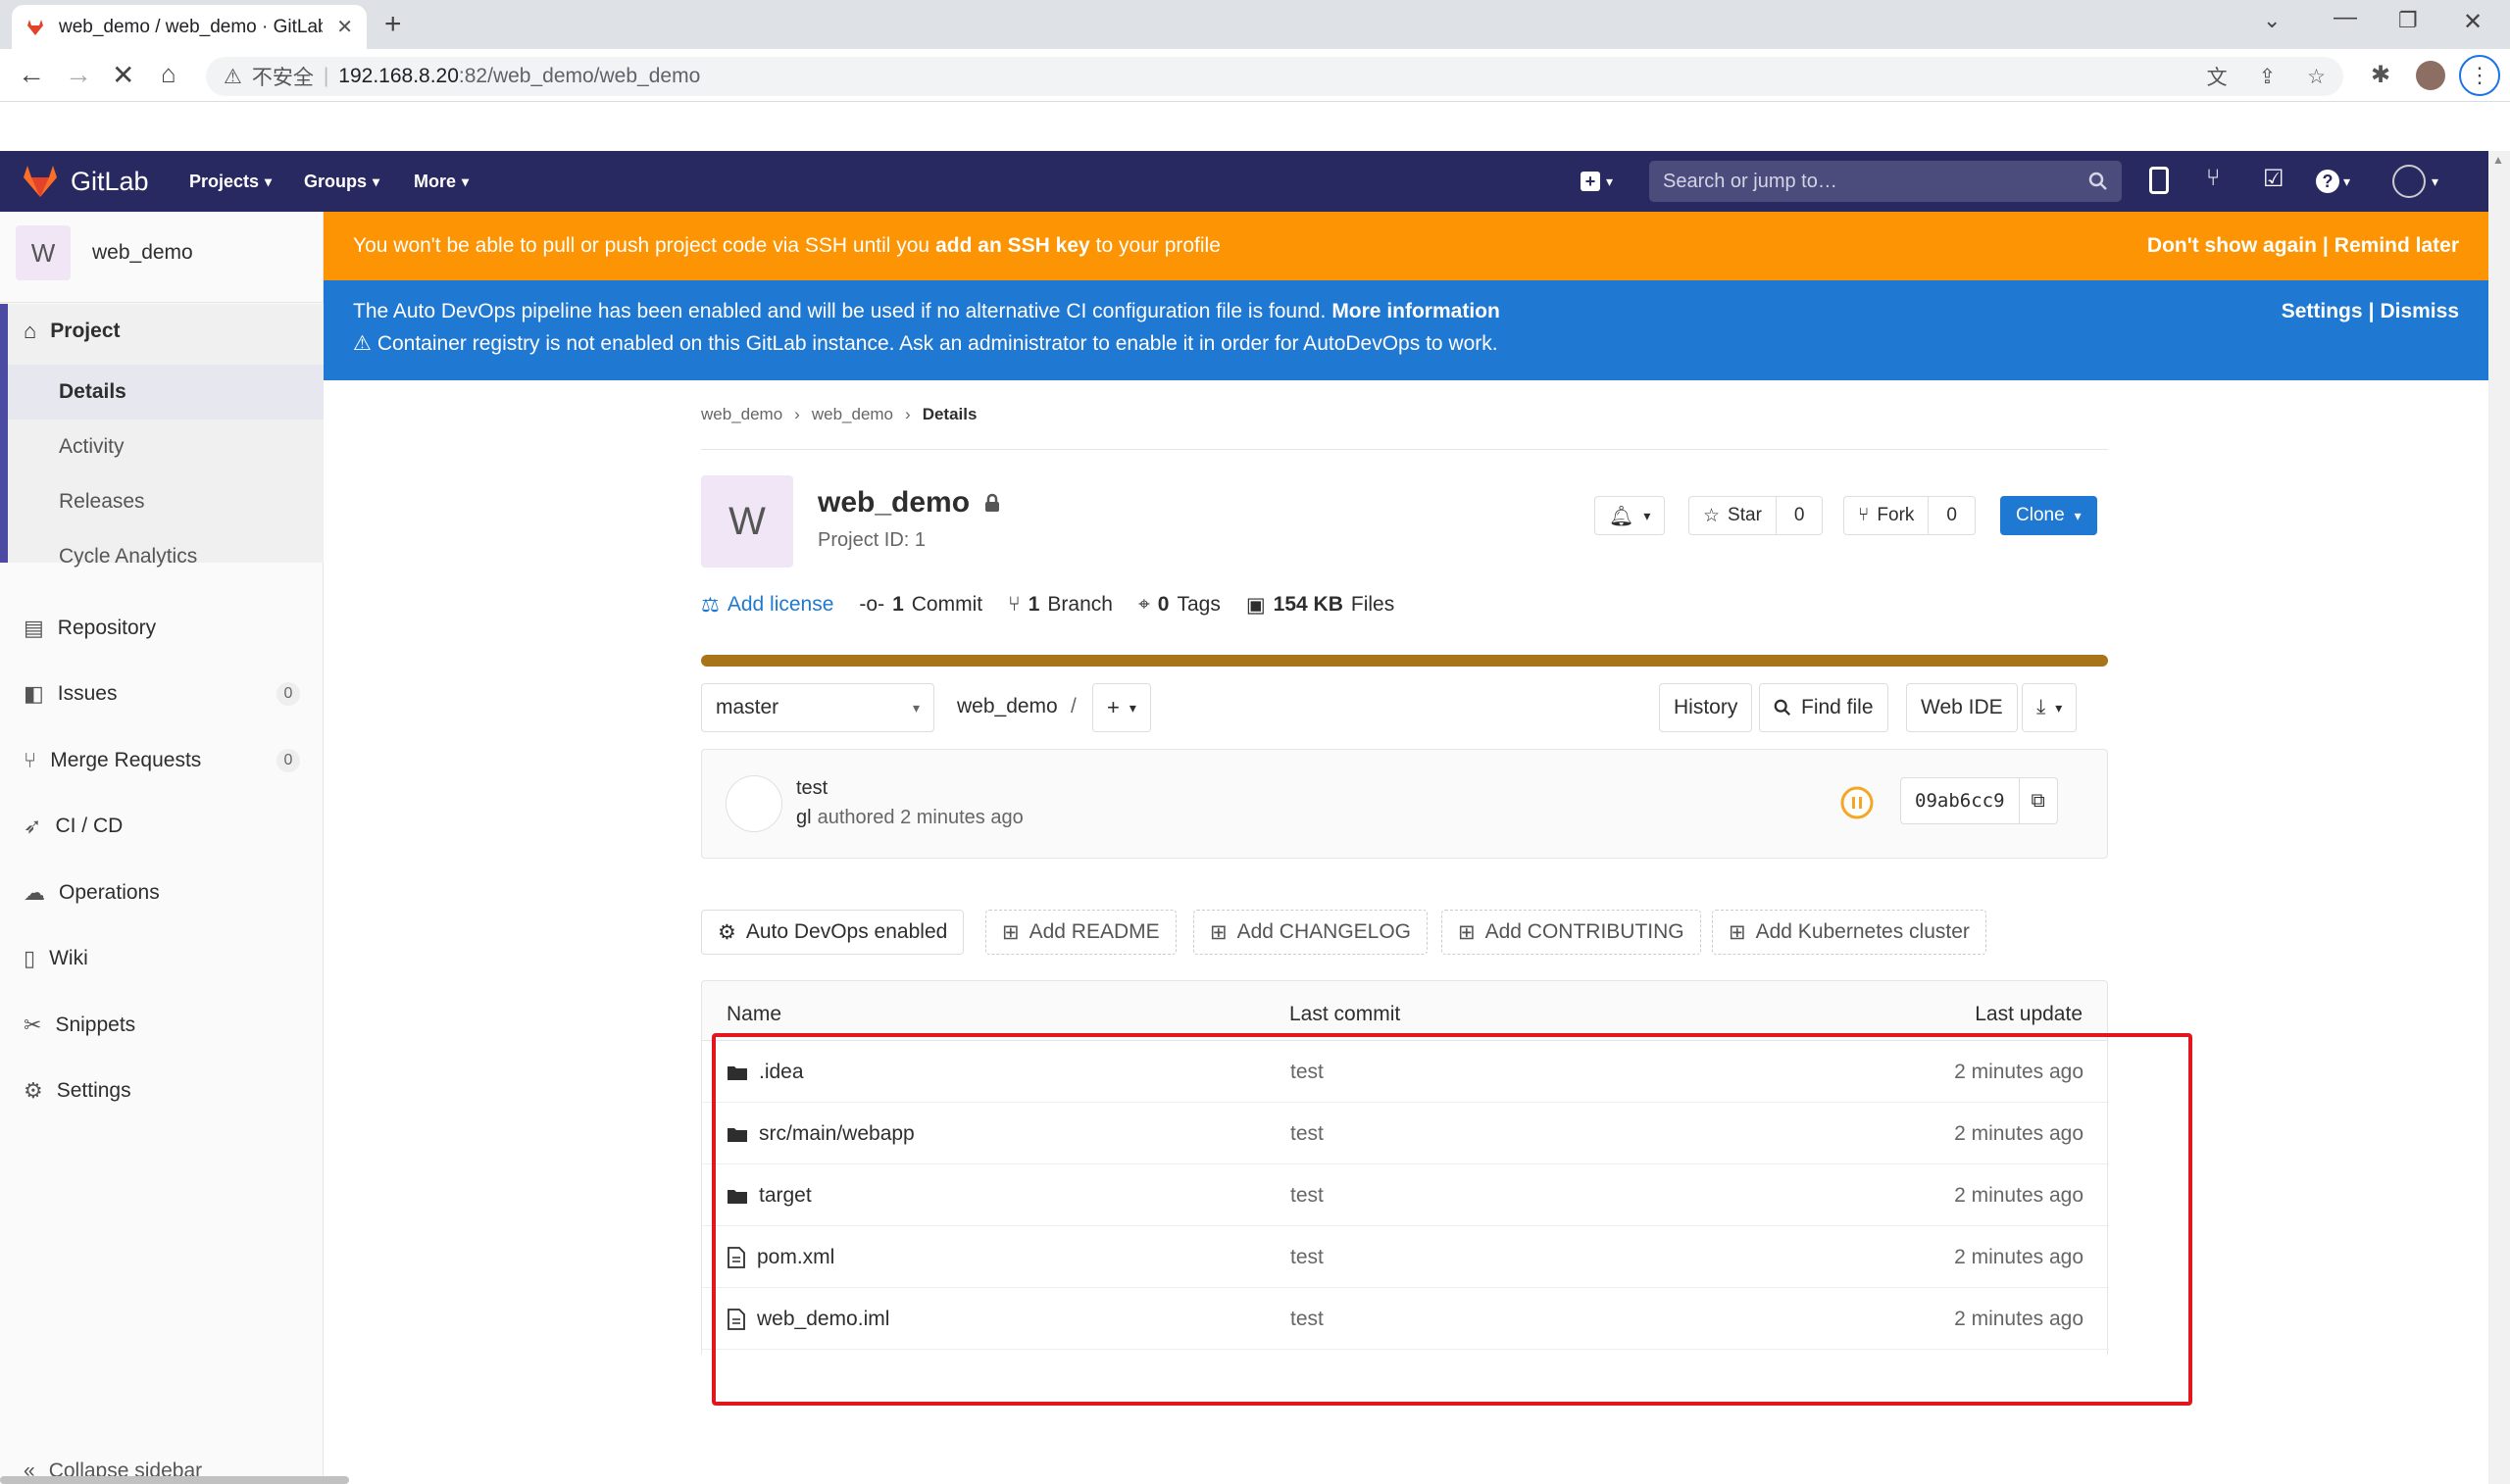 The width and height of the screenshot is (2510, 1484). Describe the element at coordinates (2473, 22) in the screenshot. I see `close-window-icon: ✕` at that location.